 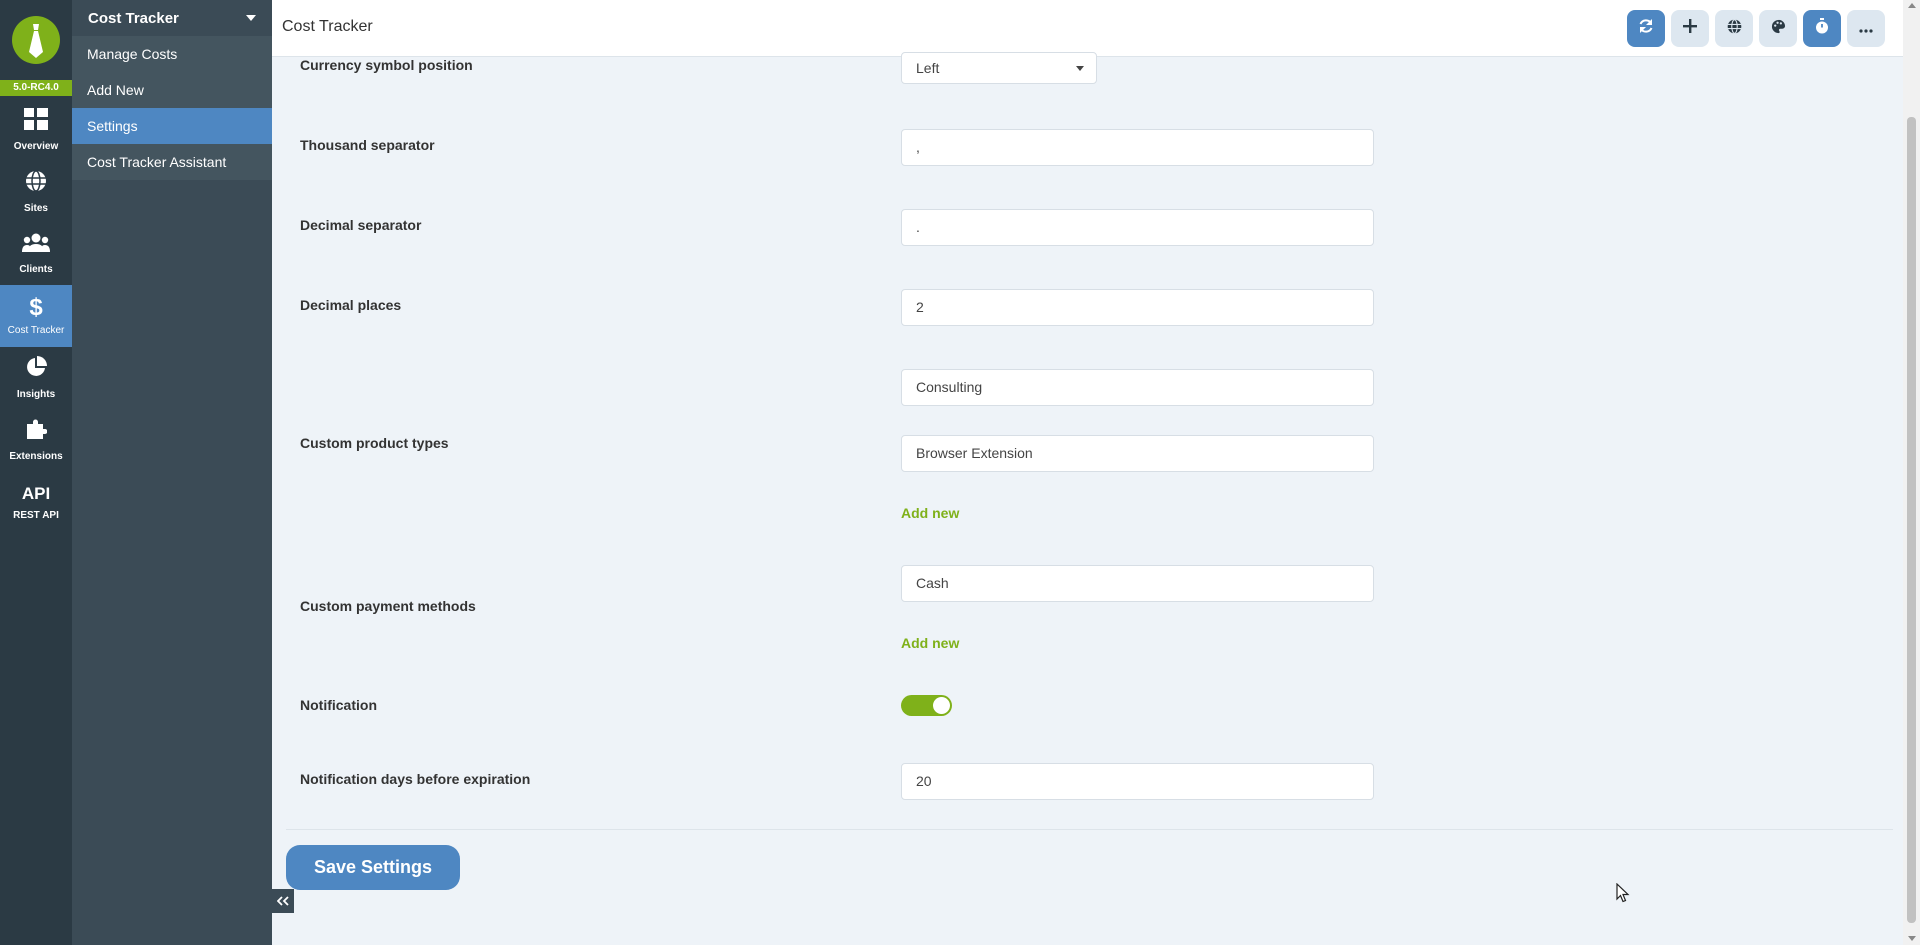 I want to click on rail-item-extensions: Extensions, so click(x=36, y=440).